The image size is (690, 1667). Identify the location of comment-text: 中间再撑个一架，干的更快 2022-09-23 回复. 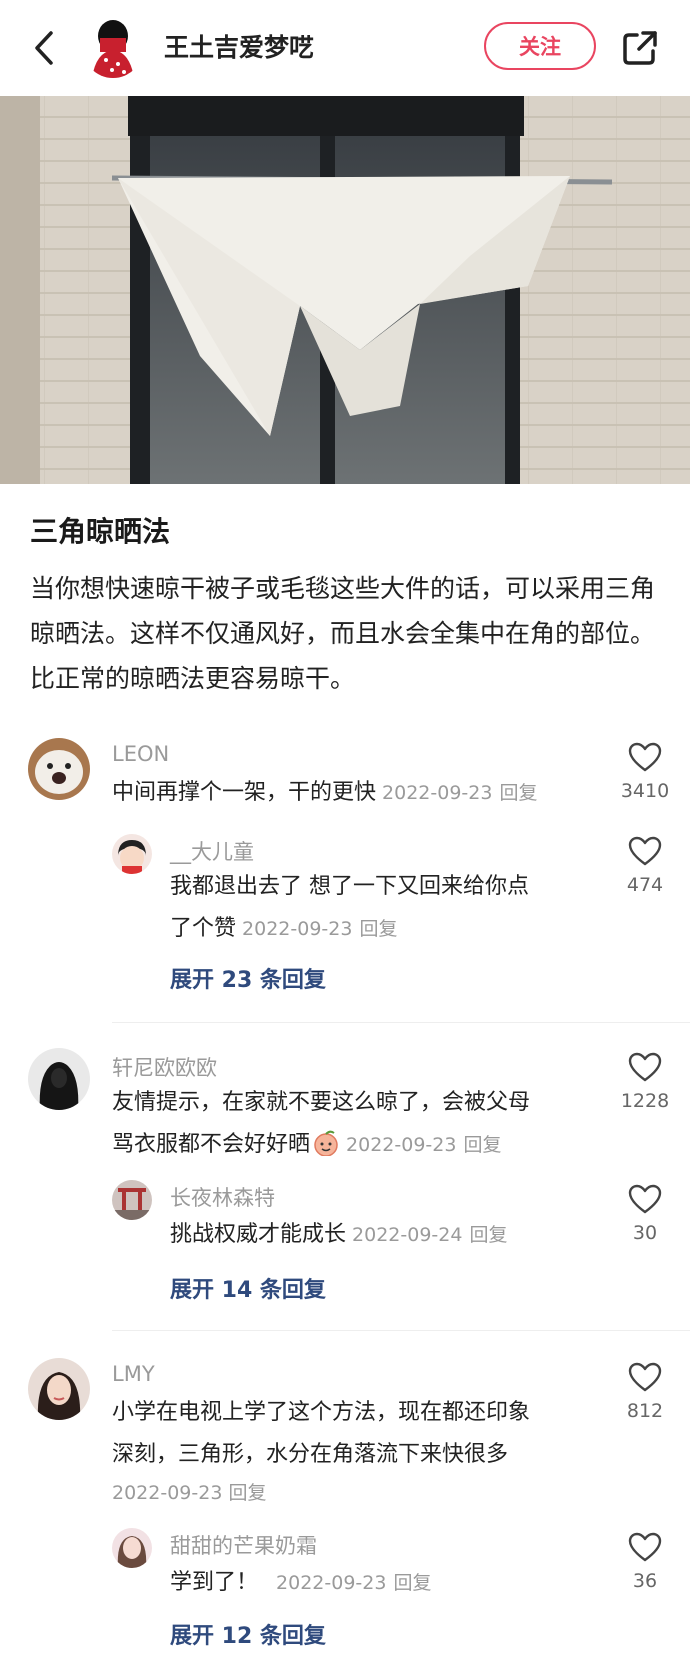
(324, 793).